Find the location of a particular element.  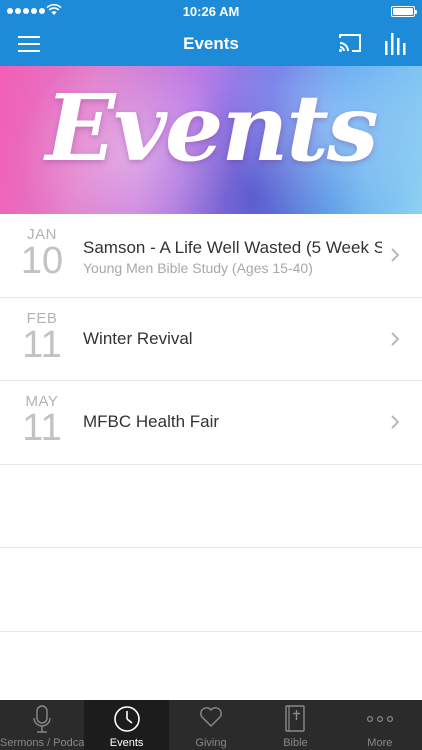

heart-icon is located at coordinates (211, 717).